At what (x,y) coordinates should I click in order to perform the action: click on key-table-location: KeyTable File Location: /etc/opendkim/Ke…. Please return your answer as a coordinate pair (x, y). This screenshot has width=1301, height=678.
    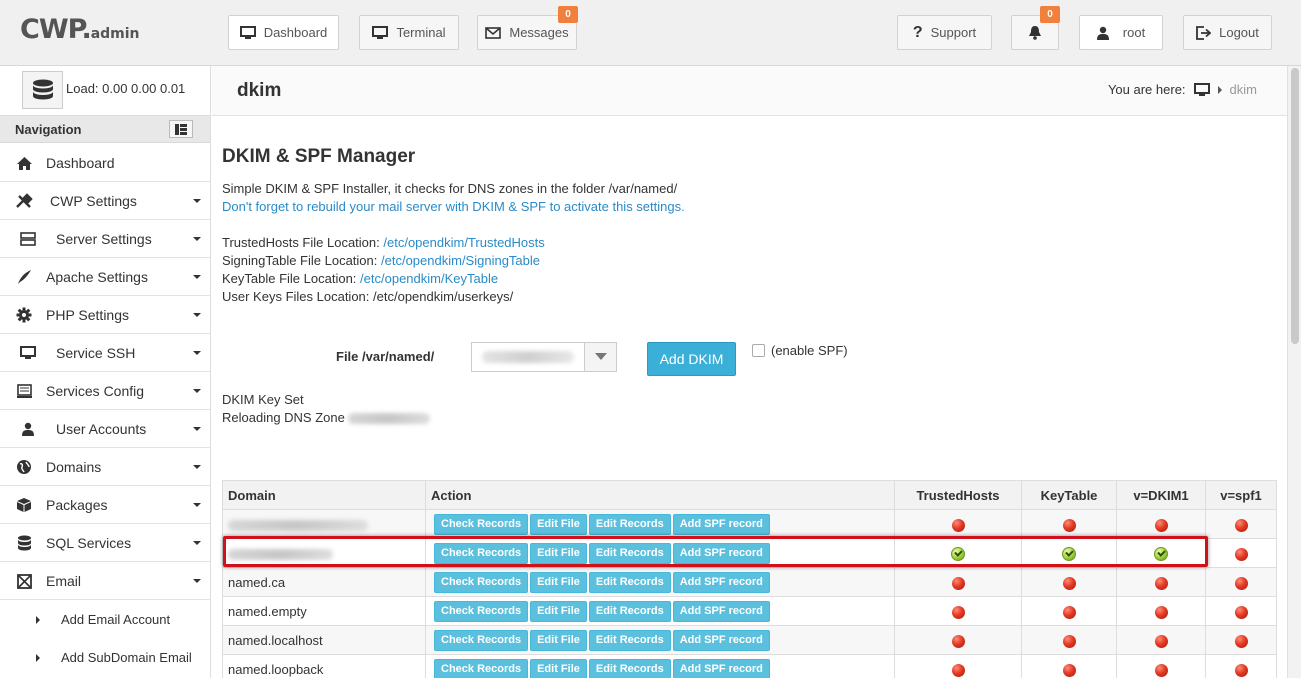
    Looking at the image, I should click on (360, 278).